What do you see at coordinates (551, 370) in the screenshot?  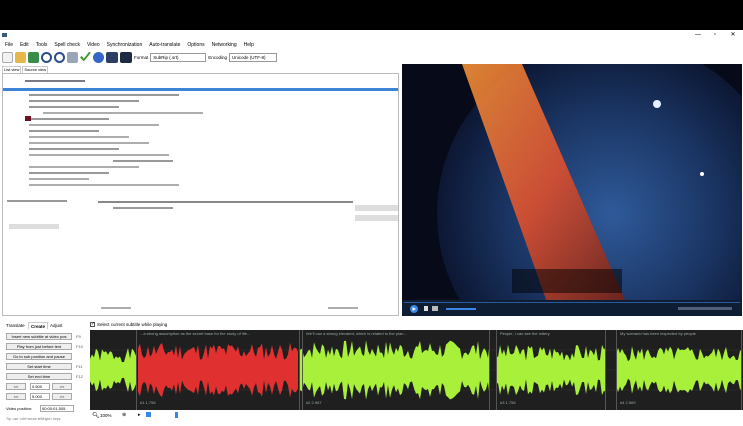 I see `waveform-segment: People, I can see the lottery. #3 1.756` at bounding box center [551, 370].